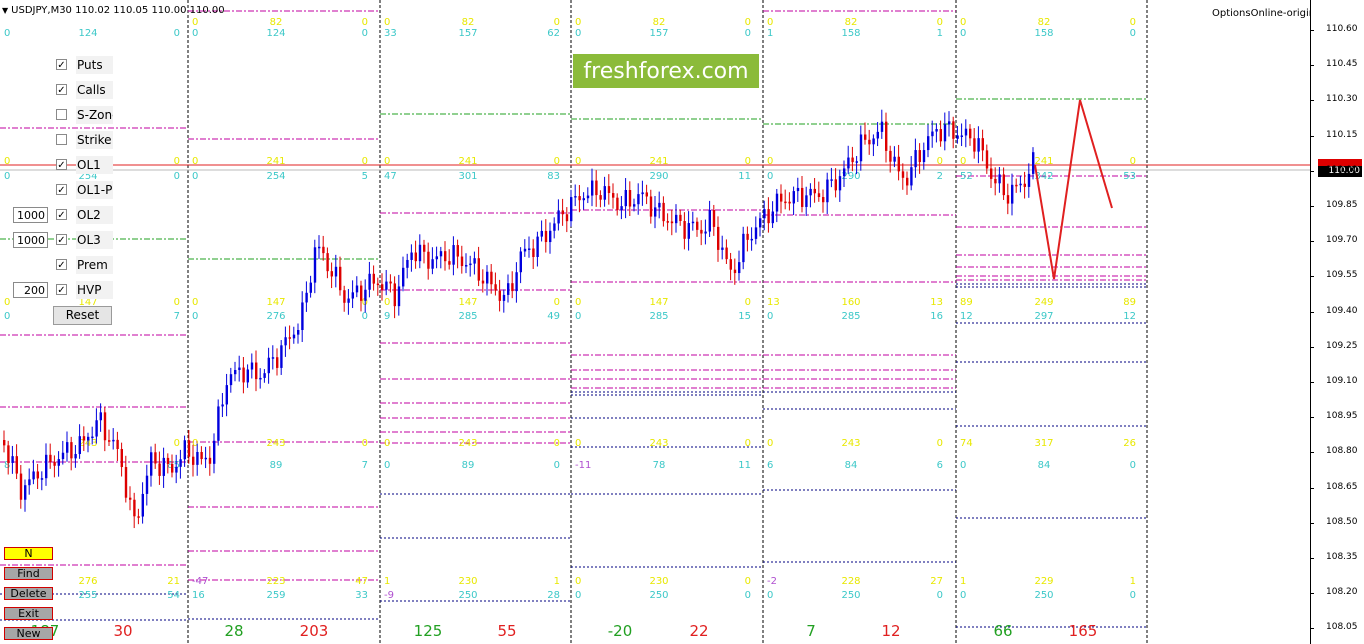 The image size is (1364, 644). What do you see at coordinates (28, 613) in the screenshot?
I see `exit-button: Exit` at bounding box center [28, 613].